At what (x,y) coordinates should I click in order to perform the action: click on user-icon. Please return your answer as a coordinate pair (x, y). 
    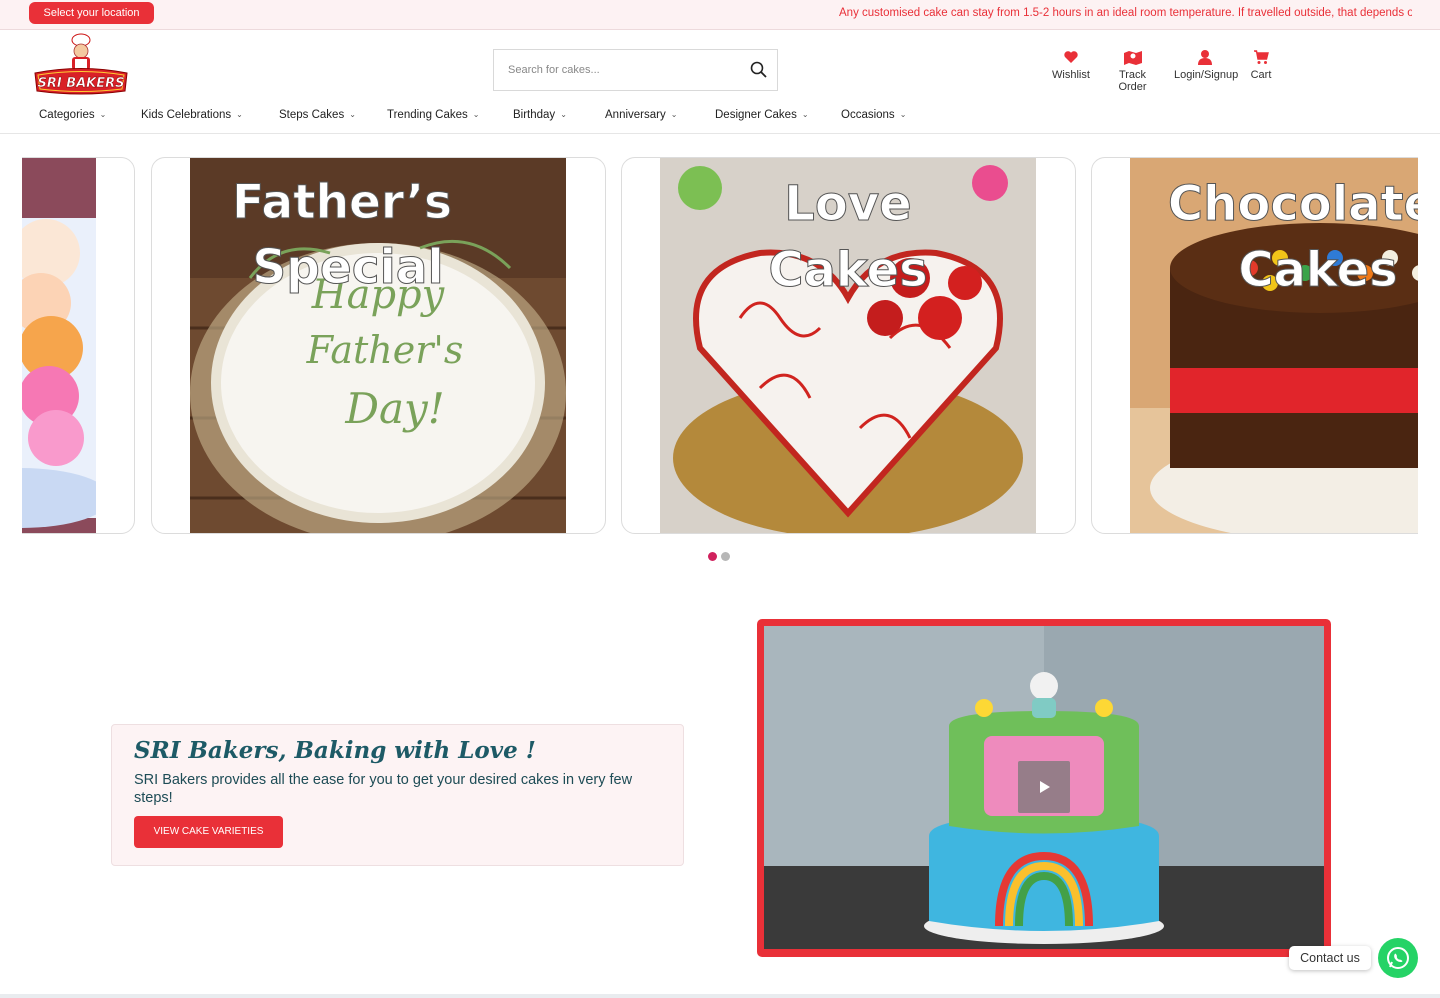
    Looking at the image, I should click on (1205, 57).